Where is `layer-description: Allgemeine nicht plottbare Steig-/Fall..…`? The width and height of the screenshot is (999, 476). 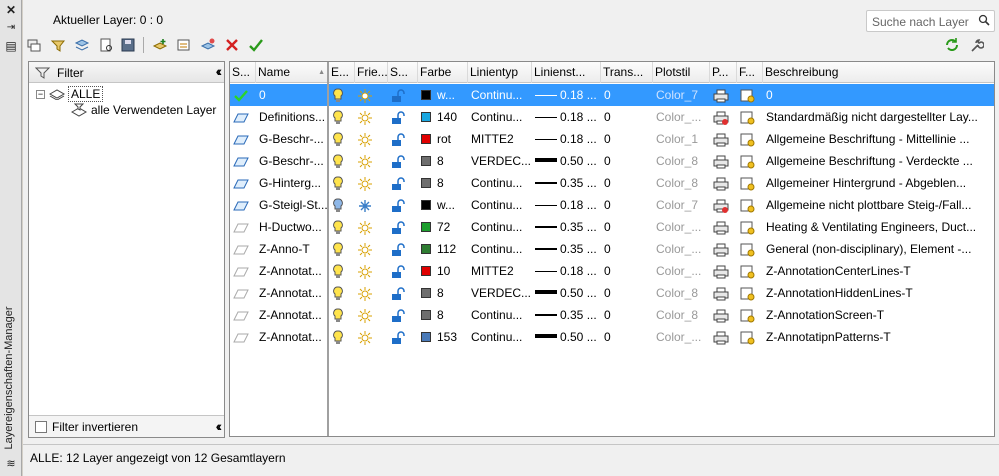
layer-description: Allgemeine nicht plottbare Steig-/Fall..… is located at coordinates (880, 205).